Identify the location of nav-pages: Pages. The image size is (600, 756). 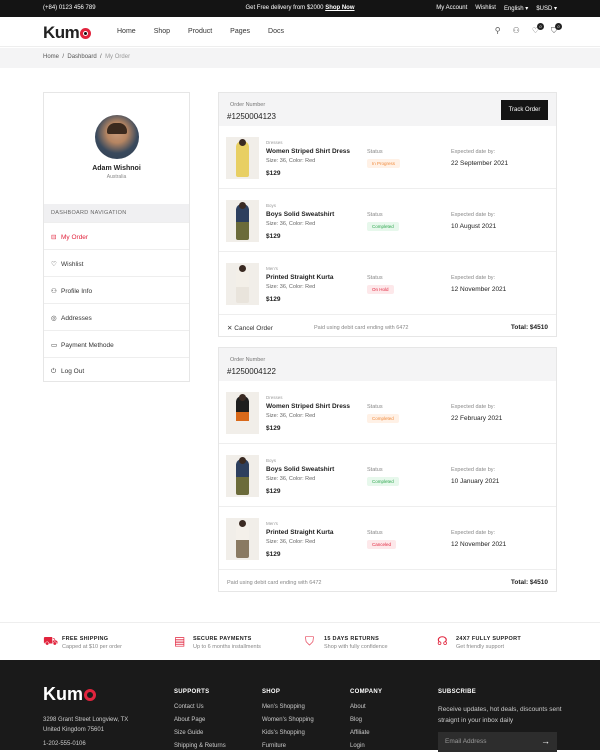
(240, 31).